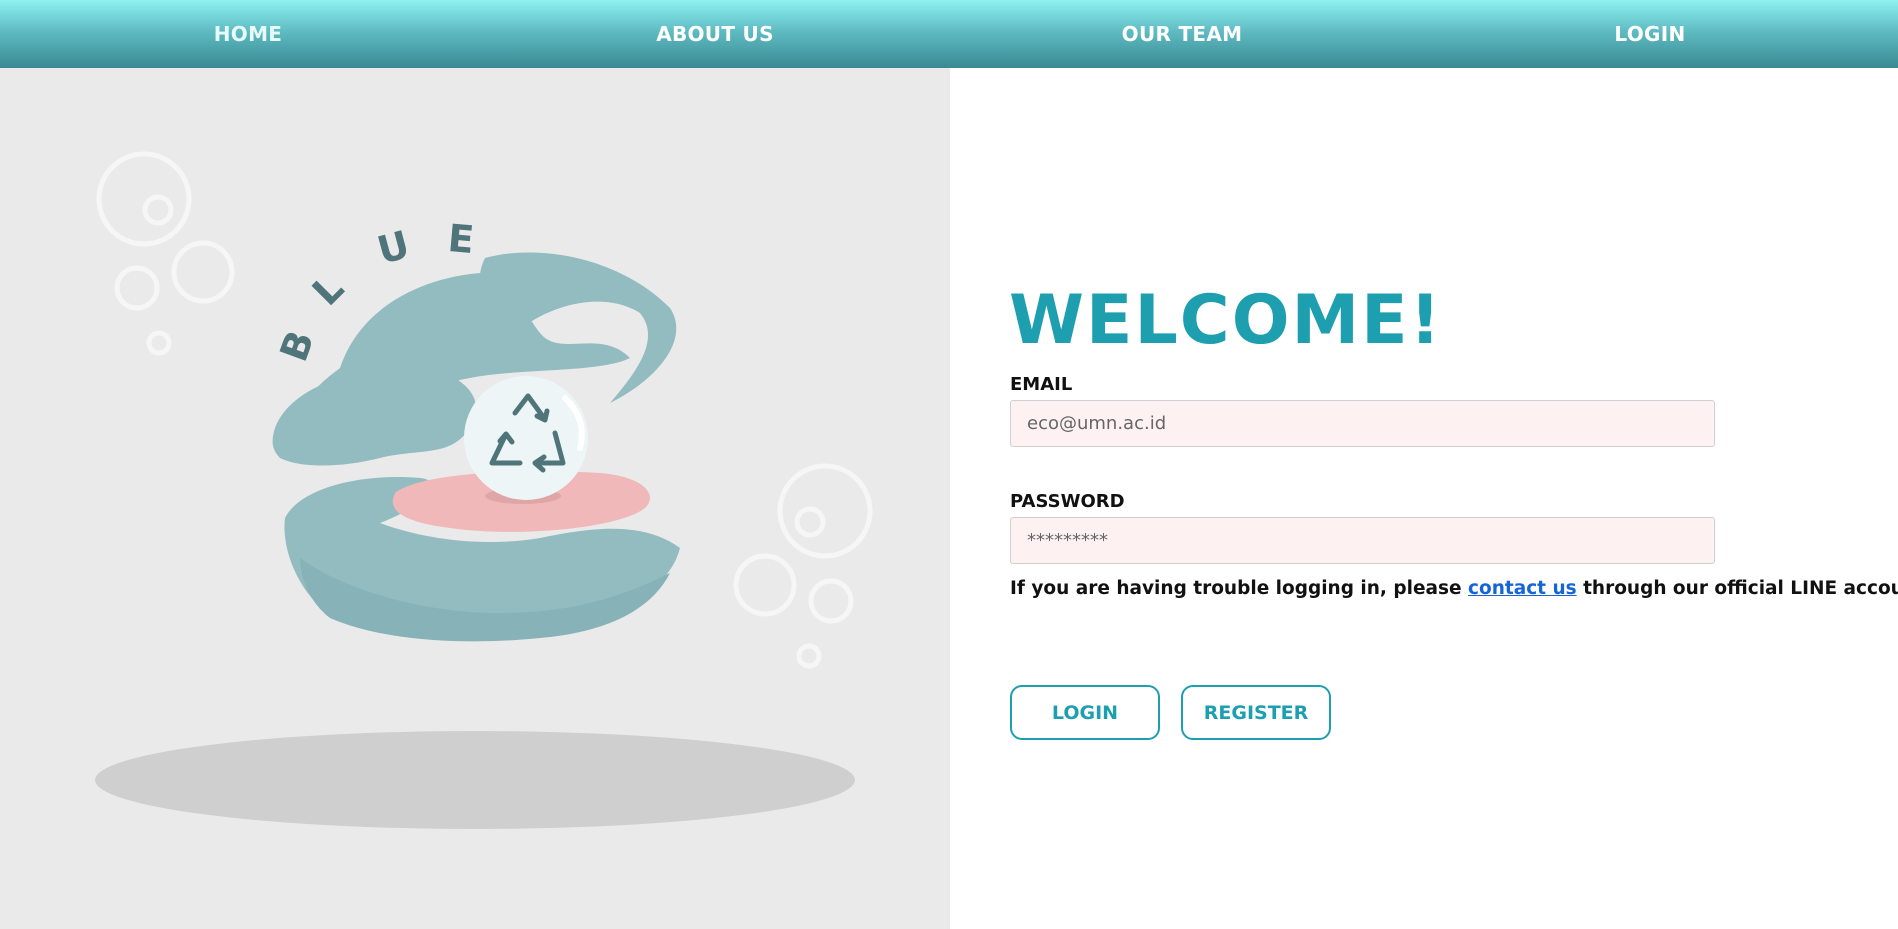 The width and height of the screenshot is (1898, 929). I want to click on password-input, so click(1362, 540).